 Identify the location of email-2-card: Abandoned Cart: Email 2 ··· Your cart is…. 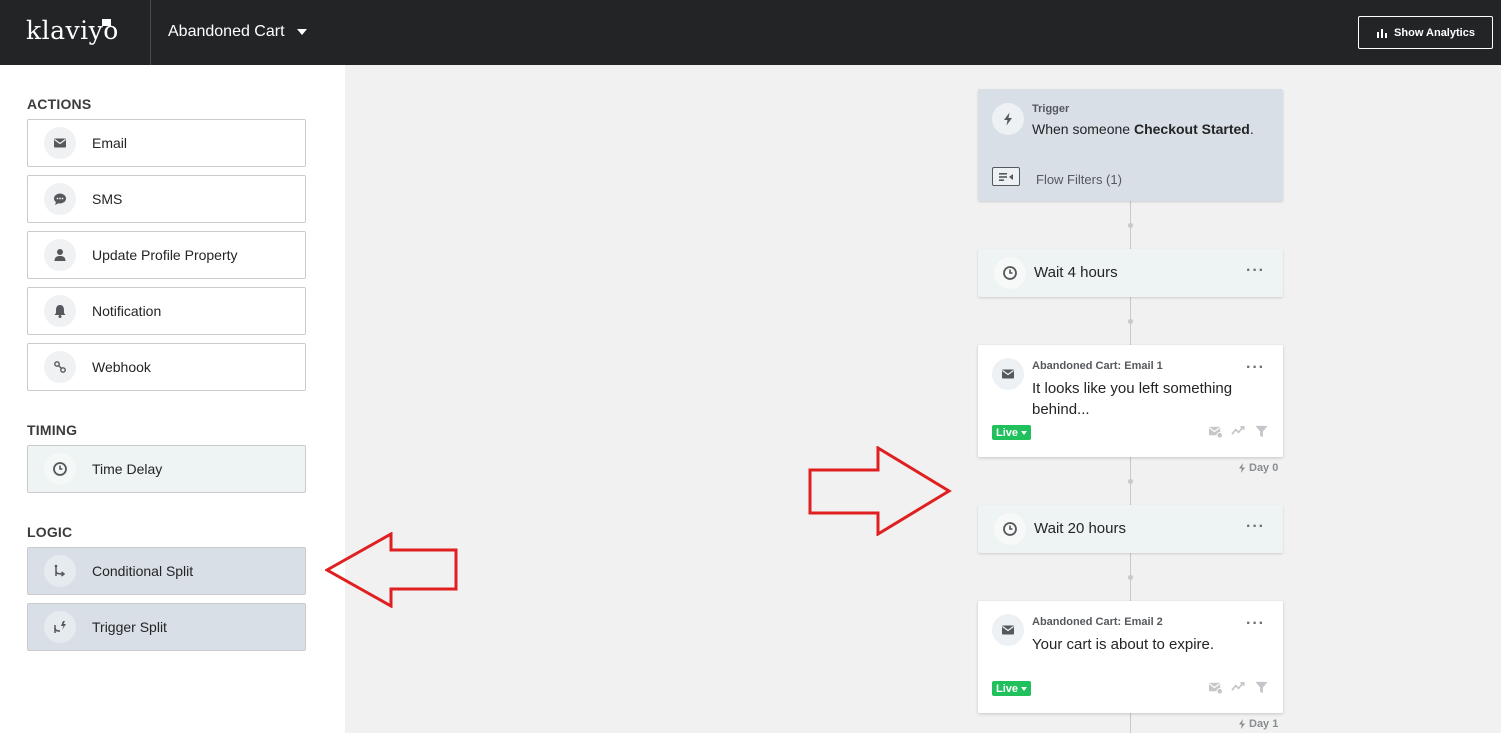
(1130, 657).